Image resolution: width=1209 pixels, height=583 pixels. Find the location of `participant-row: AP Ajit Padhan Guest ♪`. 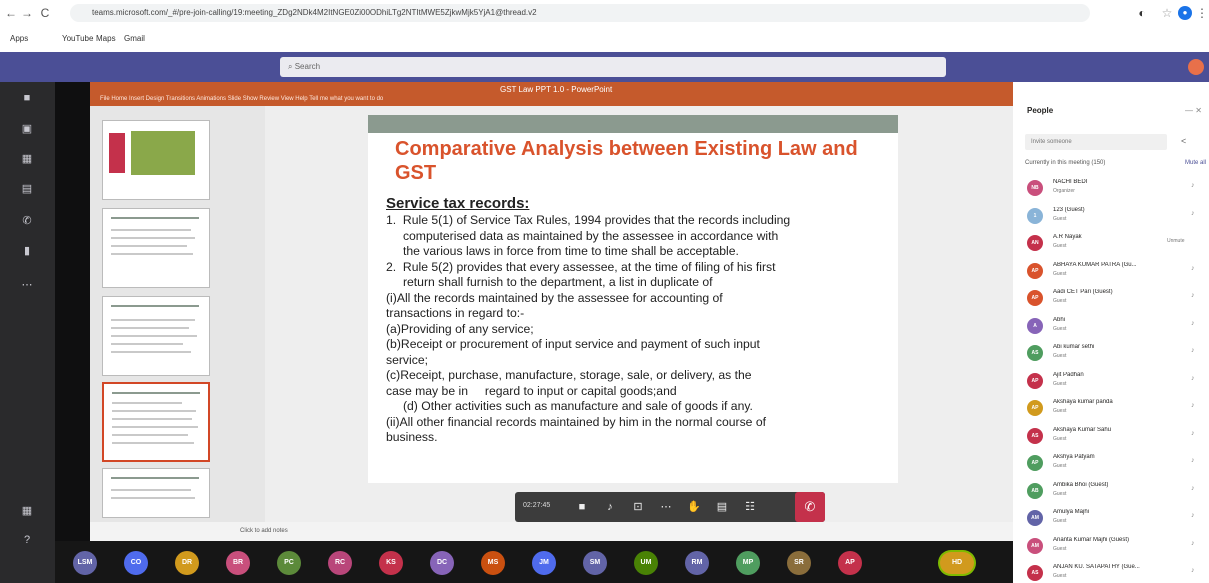

participant-row: AP Ajit Padhan Guest ♪ is located at coordinates (1115, 382).